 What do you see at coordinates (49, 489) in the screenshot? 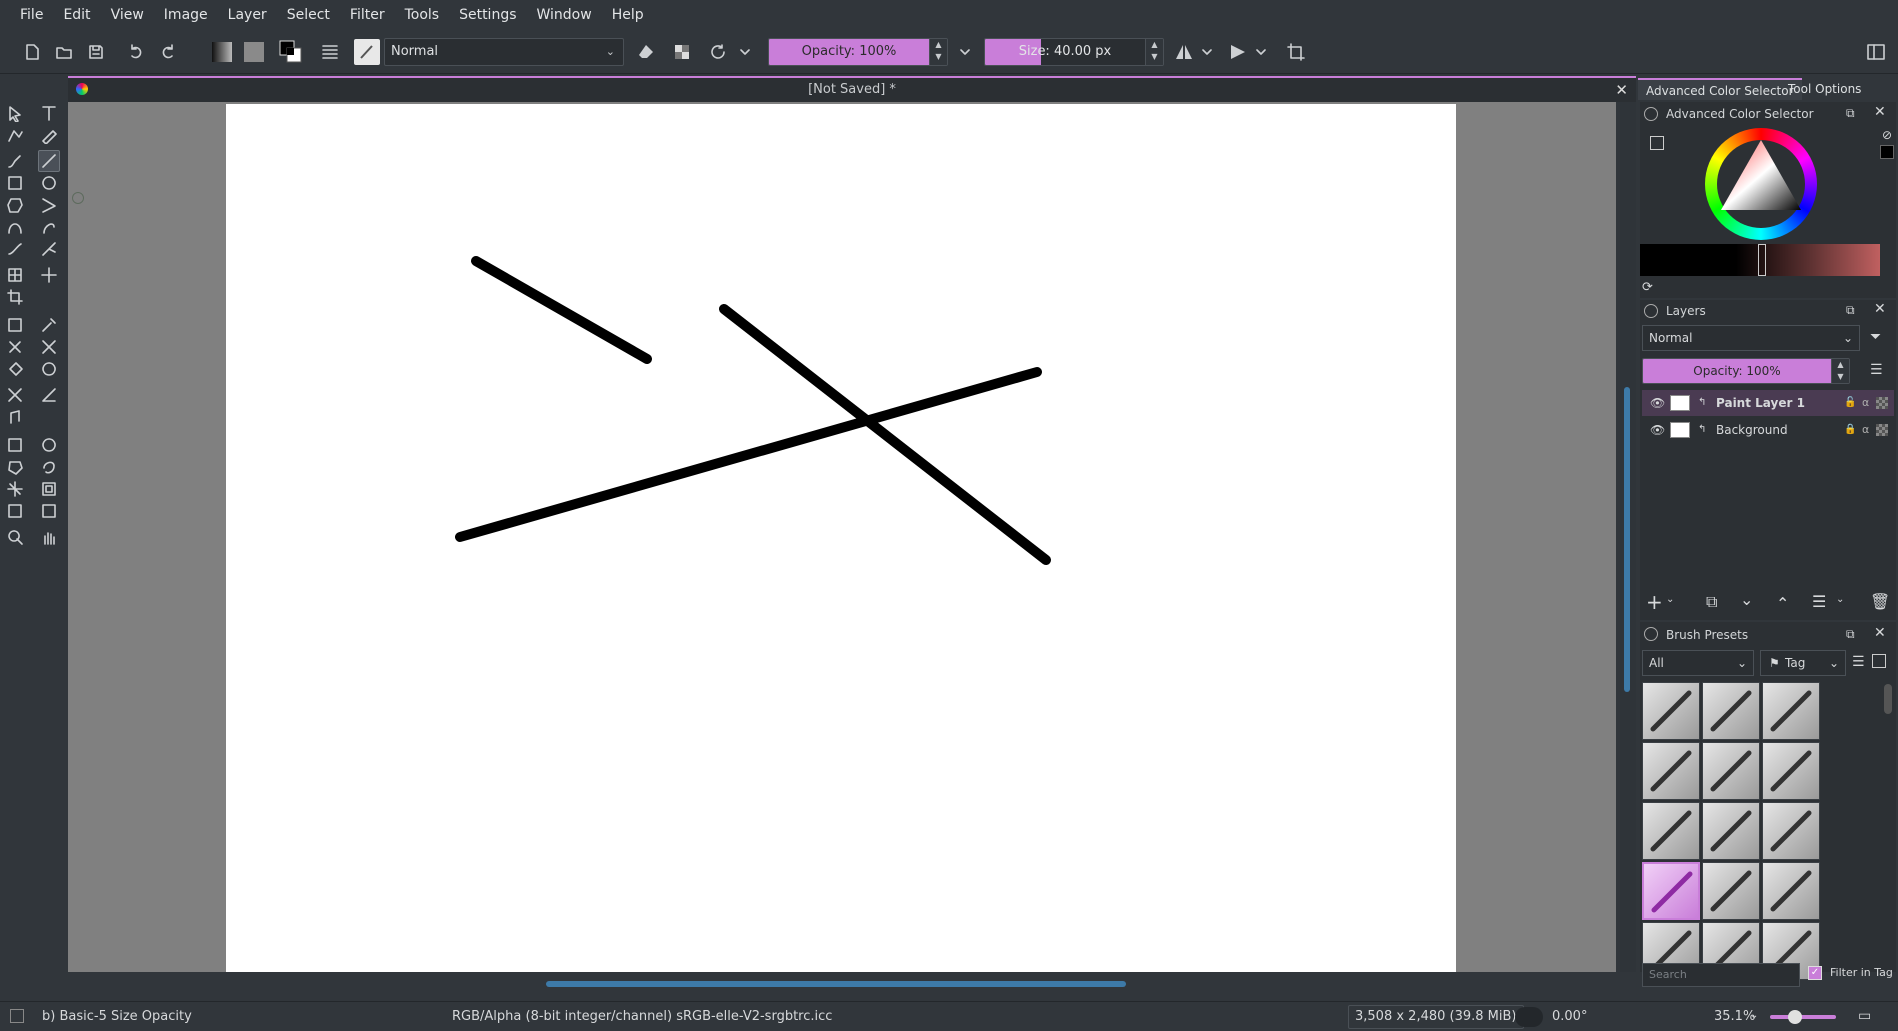
I see `similar-color-selection-tool-icon` at bounding box center [49, 489].